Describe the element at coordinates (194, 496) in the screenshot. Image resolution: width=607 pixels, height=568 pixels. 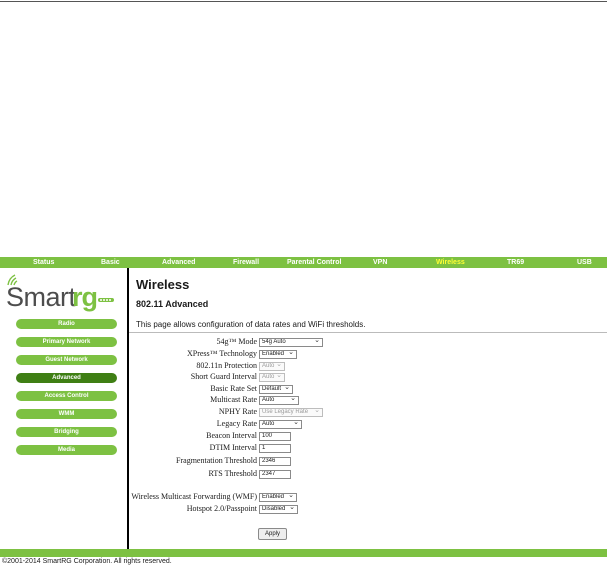
I see `label-wmf: Wireless Multicast Forwarding (WMF)` at that location.